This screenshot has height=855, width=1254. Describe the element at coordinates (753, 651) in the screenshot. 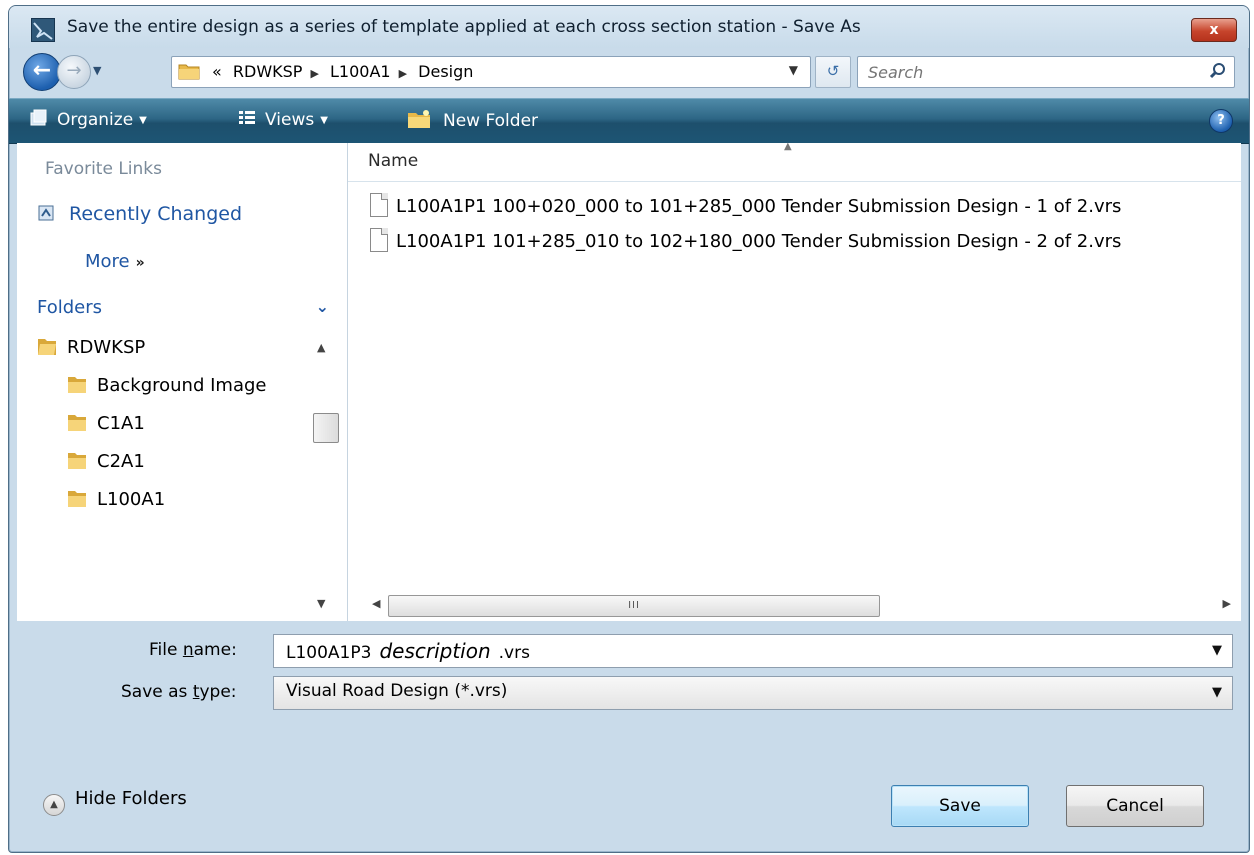

I see `file-name-combobox: L100A1P3 description .vrs ▼` at that location.